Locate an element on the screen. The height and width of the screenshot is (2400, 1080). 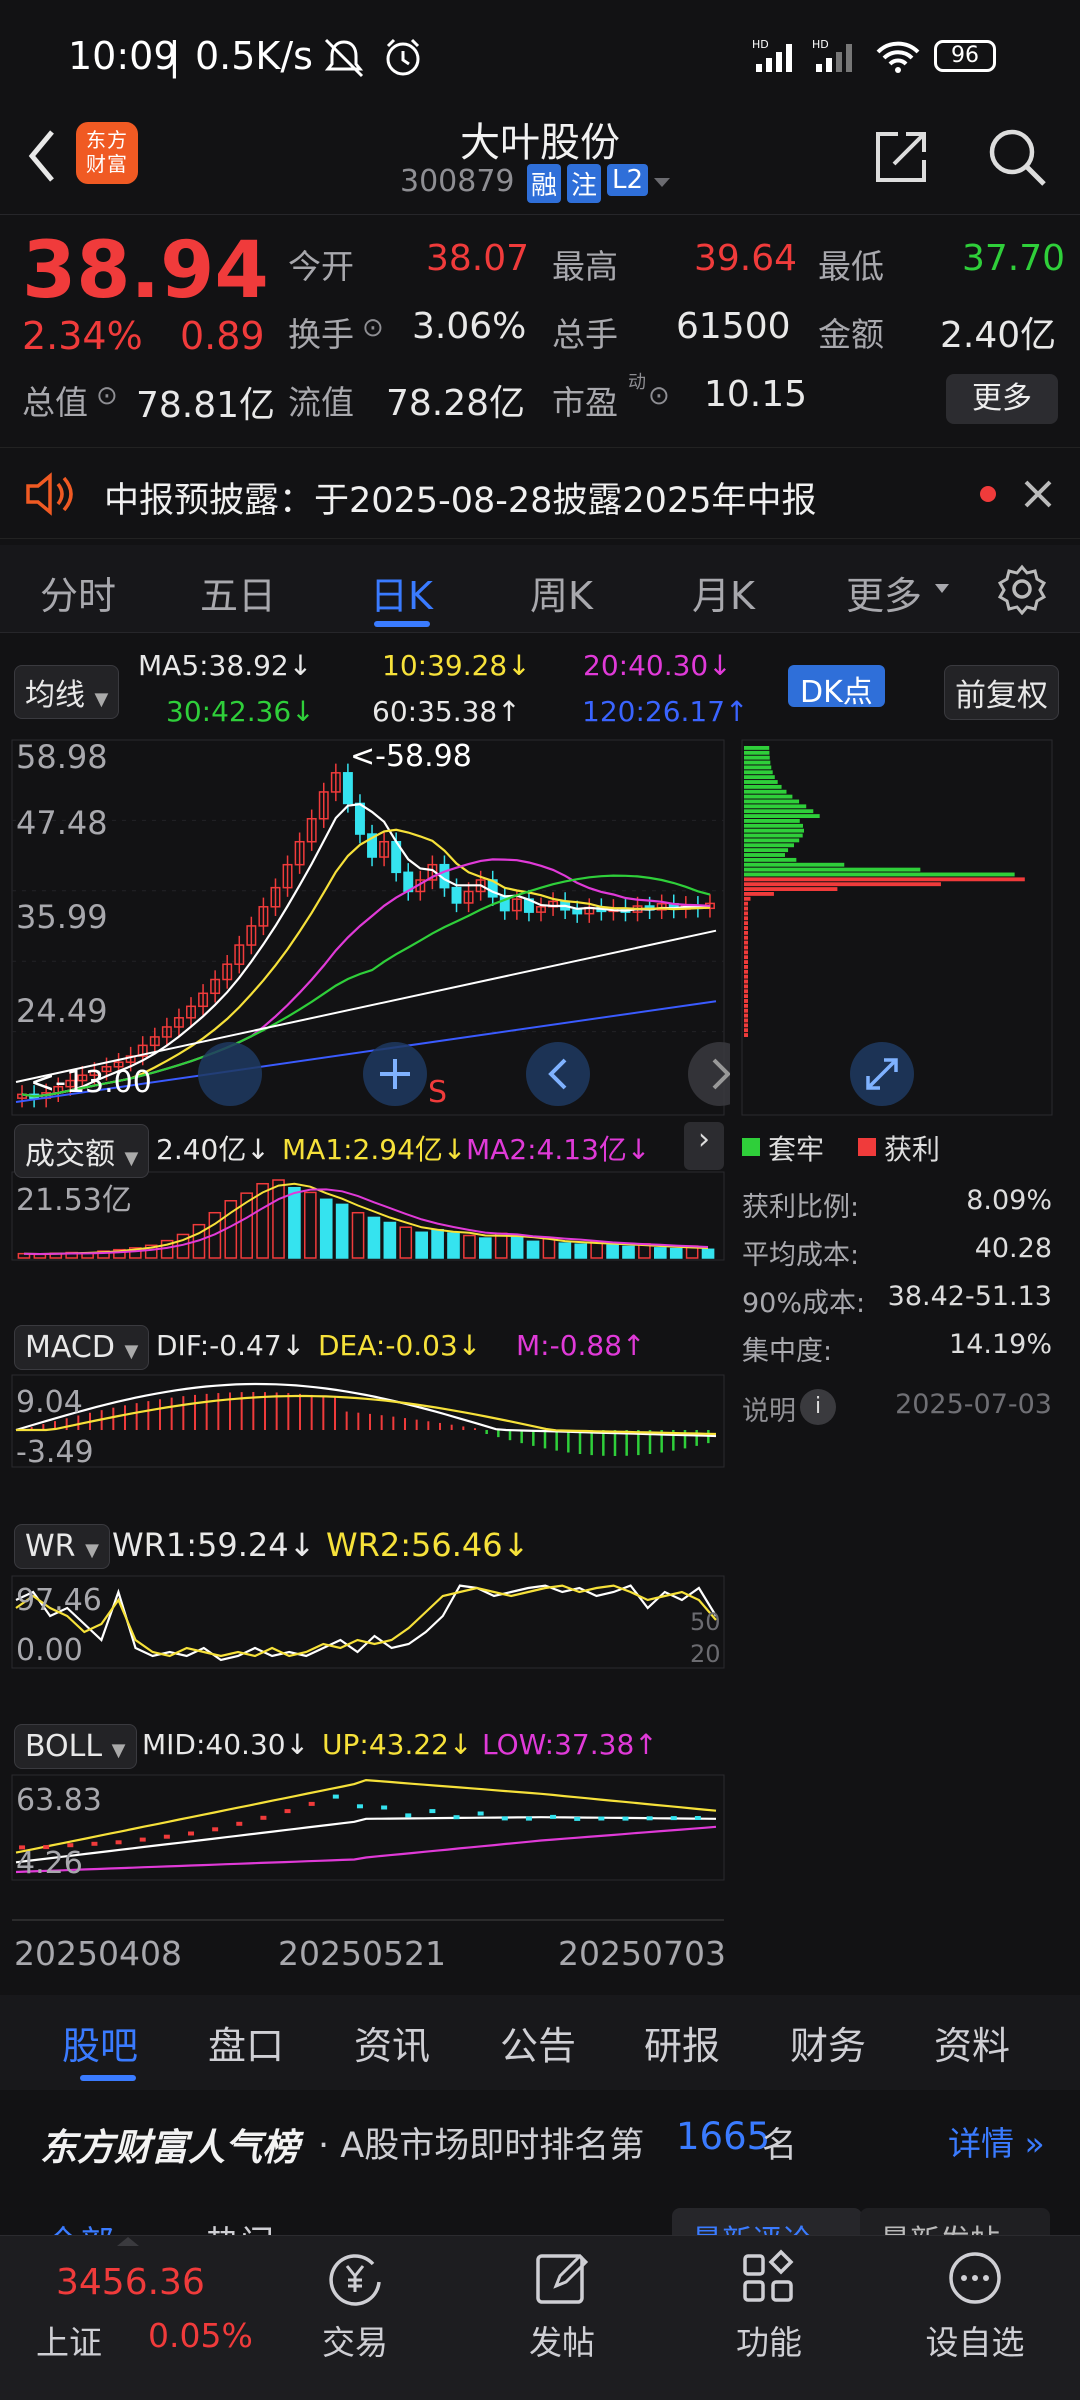
chip-row-value: 38.42-51.13 is located at coordinates (969, 1296).